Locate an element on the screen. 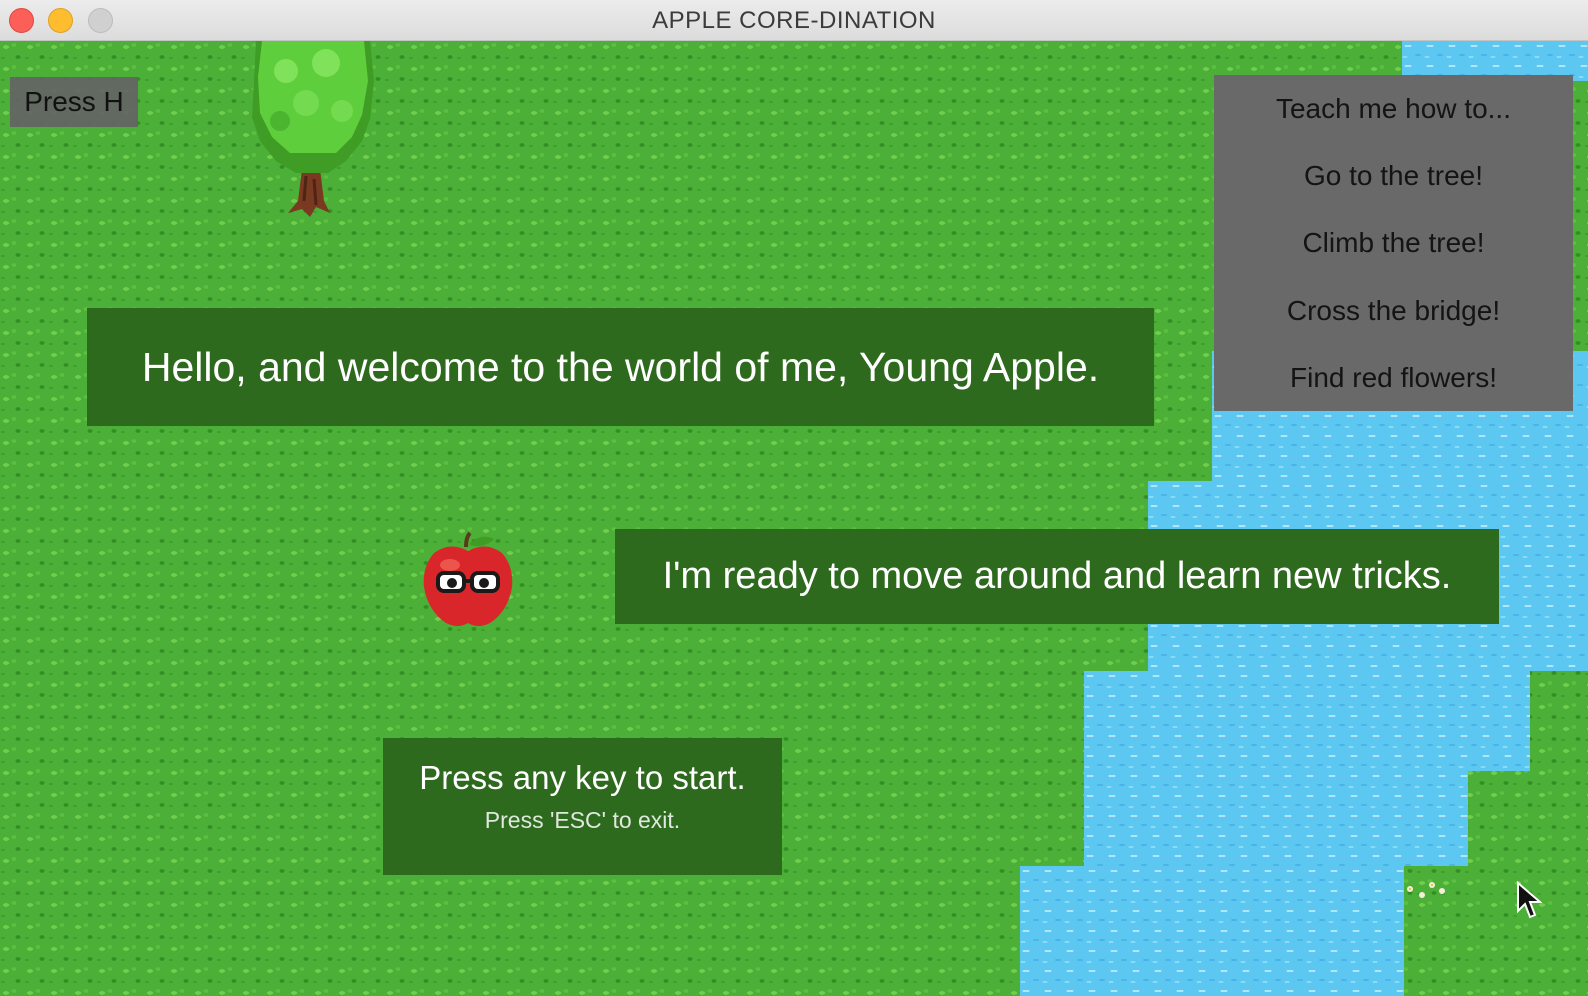  apple-character-sprite is located at coordinates (468, 578).